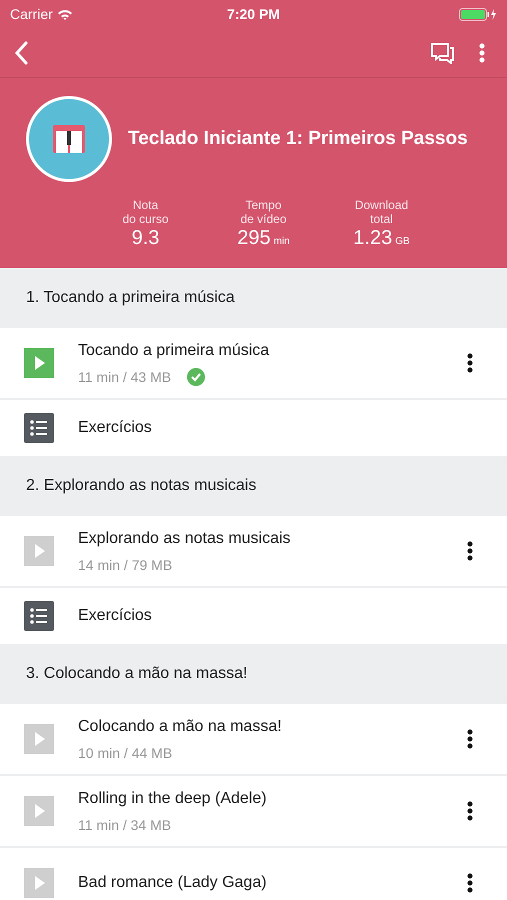 The height and width of the screenshot is (900, 507). Describe the element at coordinates (254, 238) in the screenshot. I see `stat-value: 295` at that location.